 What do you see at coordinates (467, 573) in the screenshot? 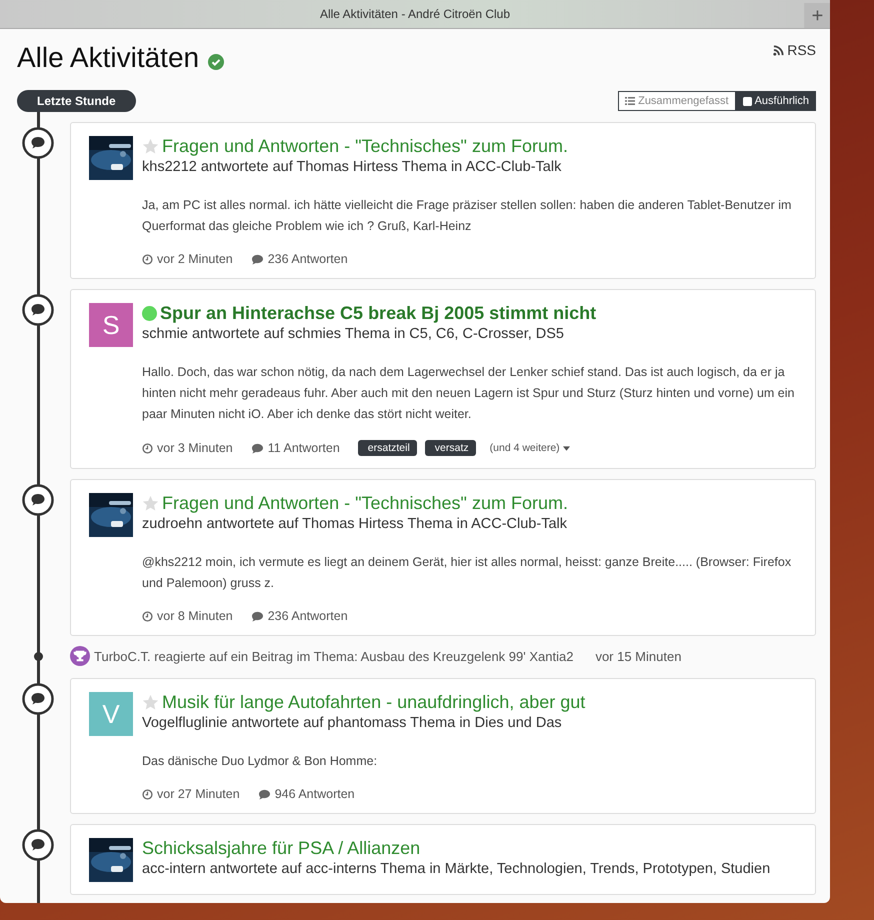
I see `post-excerpt: @khs2212 moin, ich vermute es liegt an deinem Gerät, hier ist alles normal, heisst: ganze Breite..... (Browser: Firefox und Palemoon) gruss z.` at bounding box center [467, 573].